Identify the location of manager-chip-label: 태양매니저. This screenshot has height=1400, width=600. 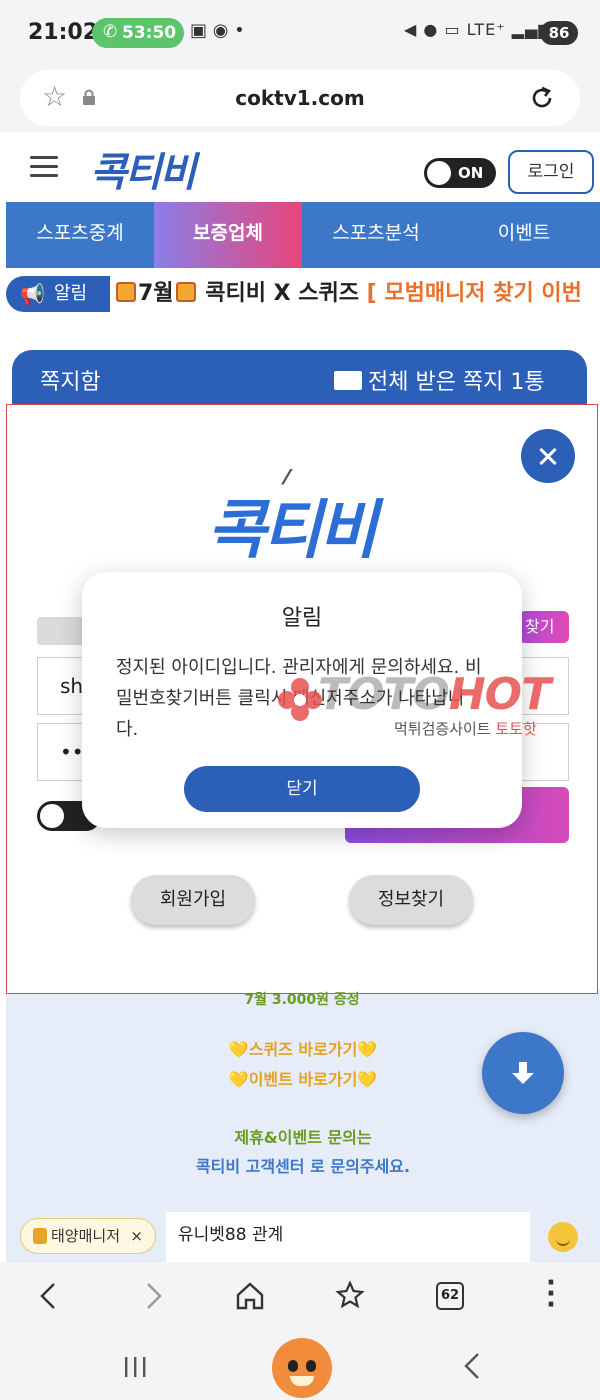
(86, 1236).